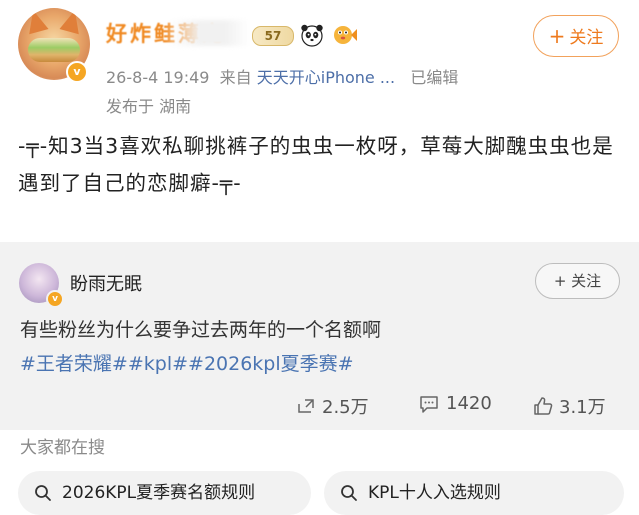  Describe the element at coordinates (273, 36) in the screenshot. I see `level-badge: 57` at that location.